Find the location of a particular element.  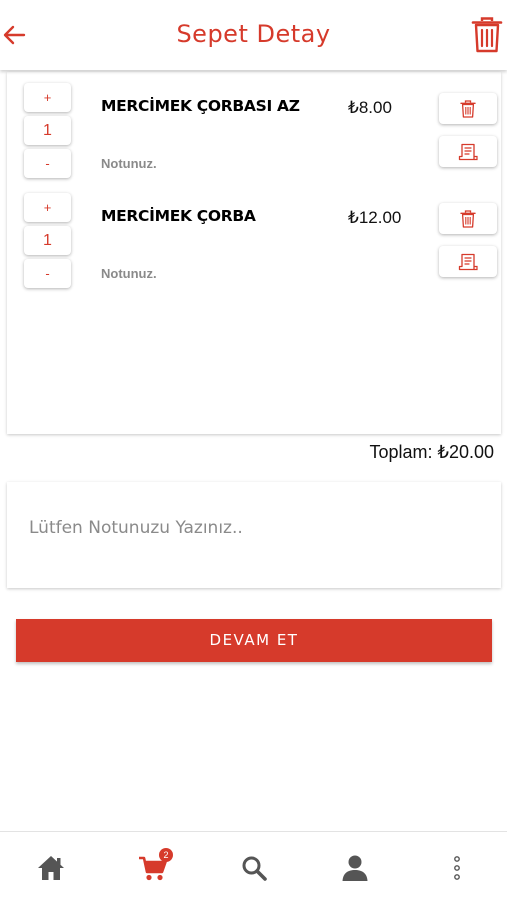

search-icon is located at coordinates (254, 868).